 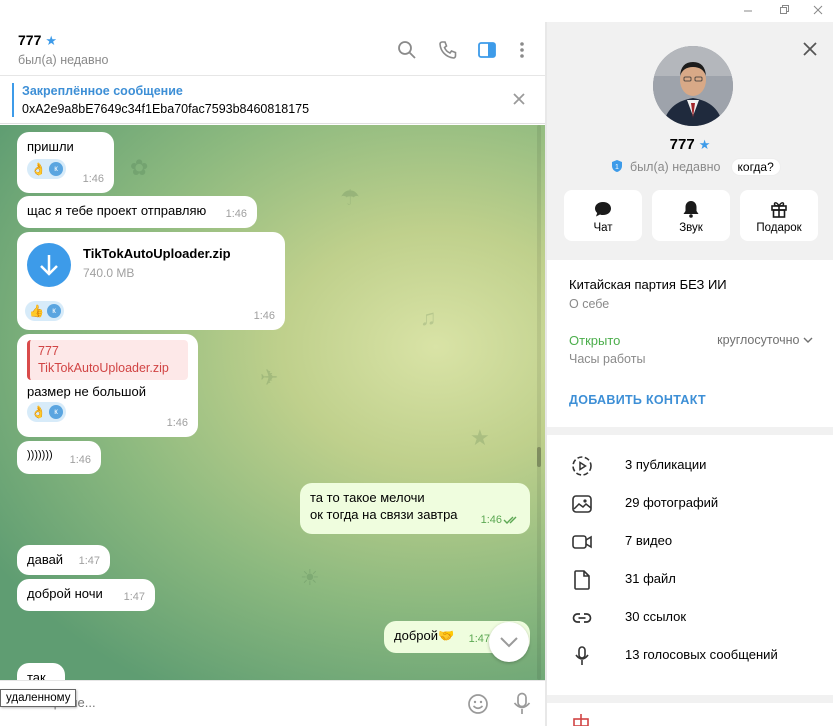 I want to click on scrollbar, so click(x=539, y=402).